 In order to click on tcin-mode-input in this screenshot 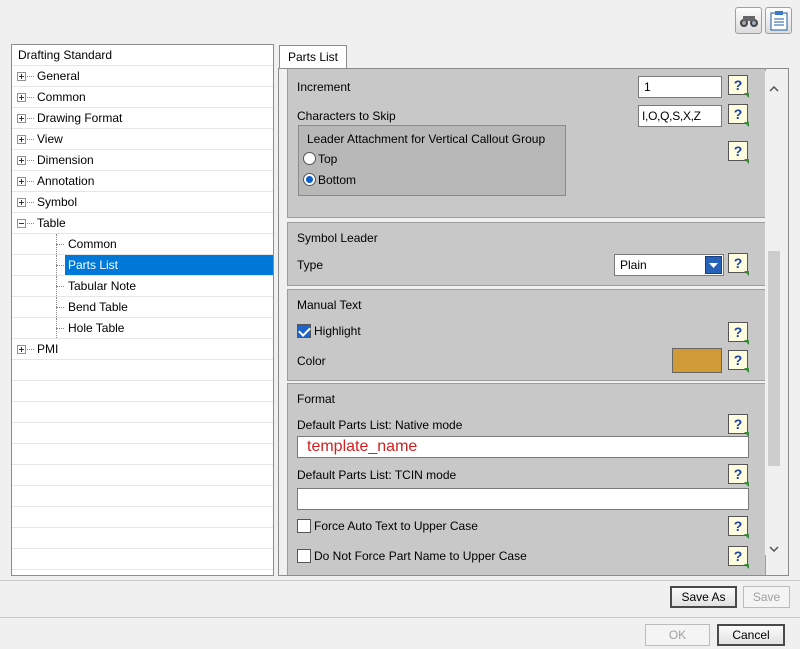, I will do `click(523, 499)`.